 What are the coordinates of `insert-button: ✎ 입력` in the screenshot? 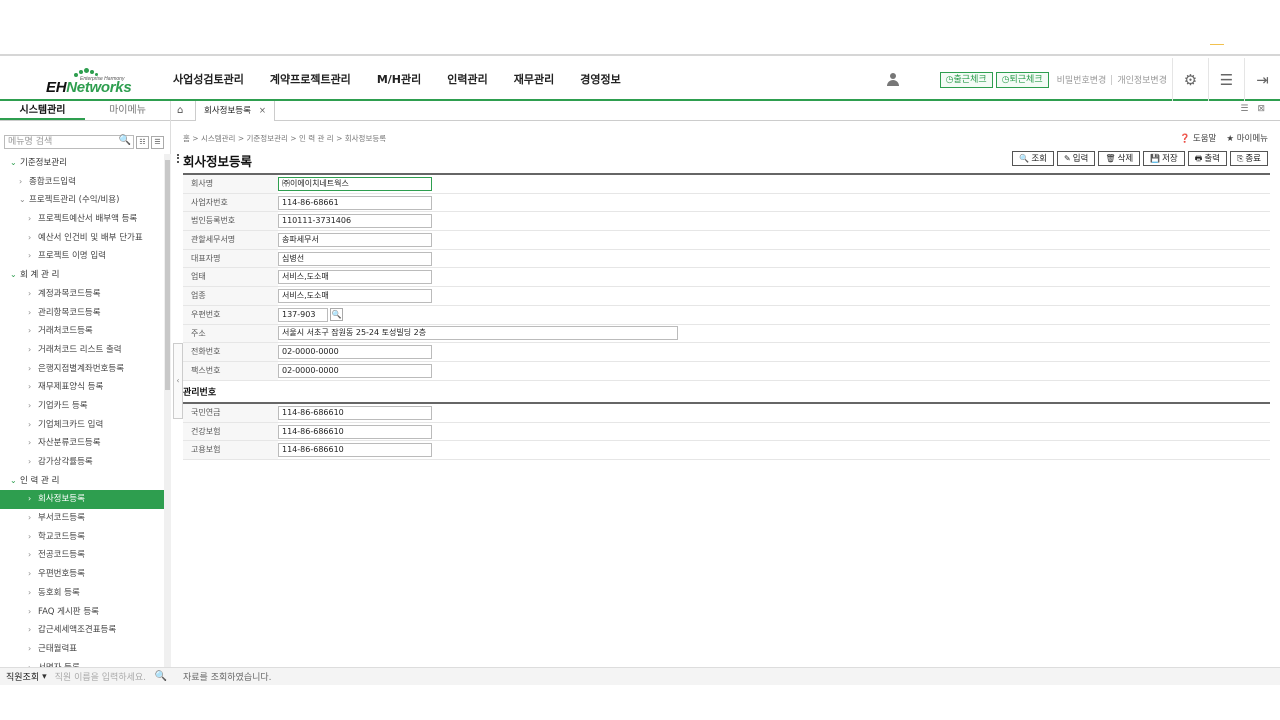 It's located at (1076, 158).